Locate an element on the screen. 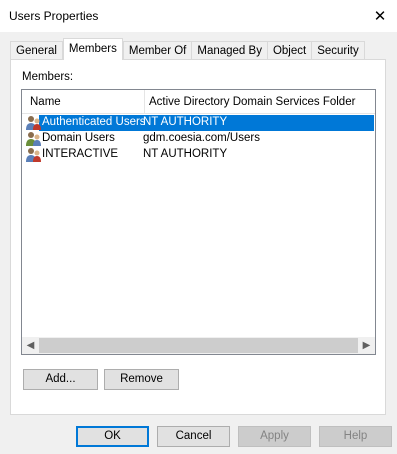  member-name: Authenticated Users is located at coordinates (94, 122).